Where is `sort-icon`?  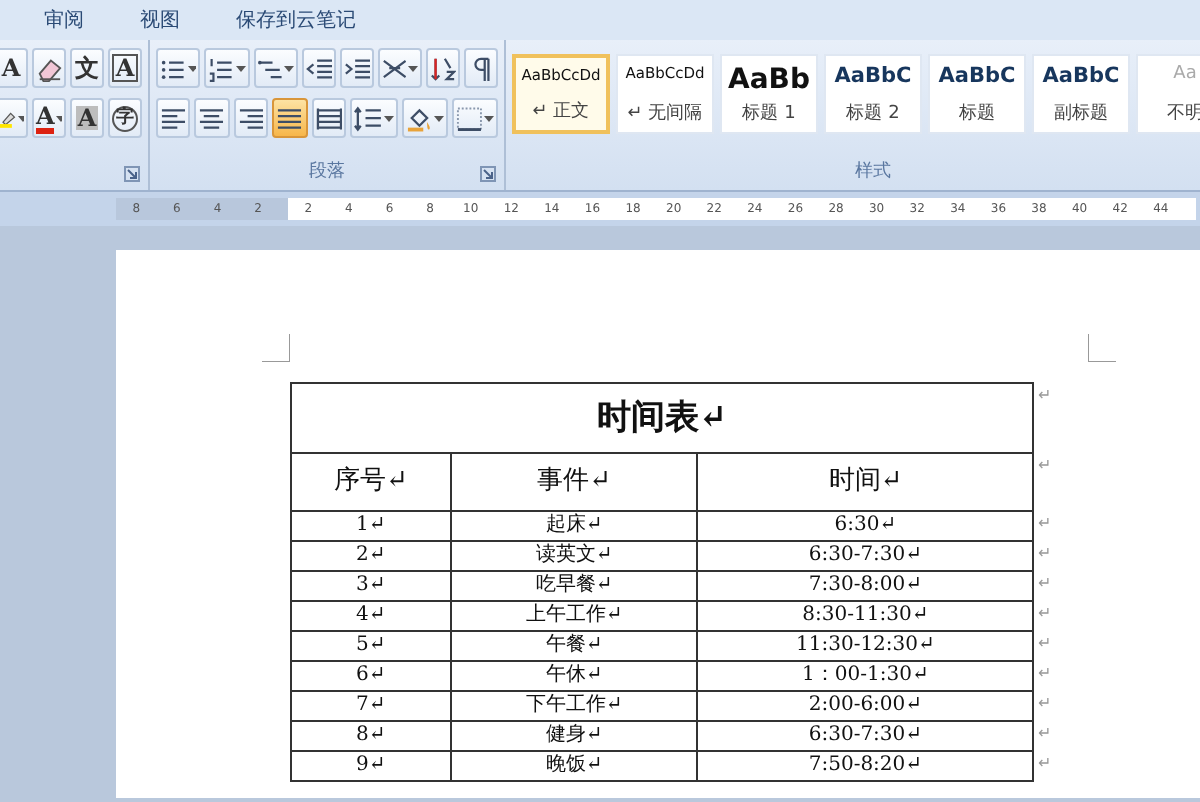 sort-icon is located at coordinates (443, 68).